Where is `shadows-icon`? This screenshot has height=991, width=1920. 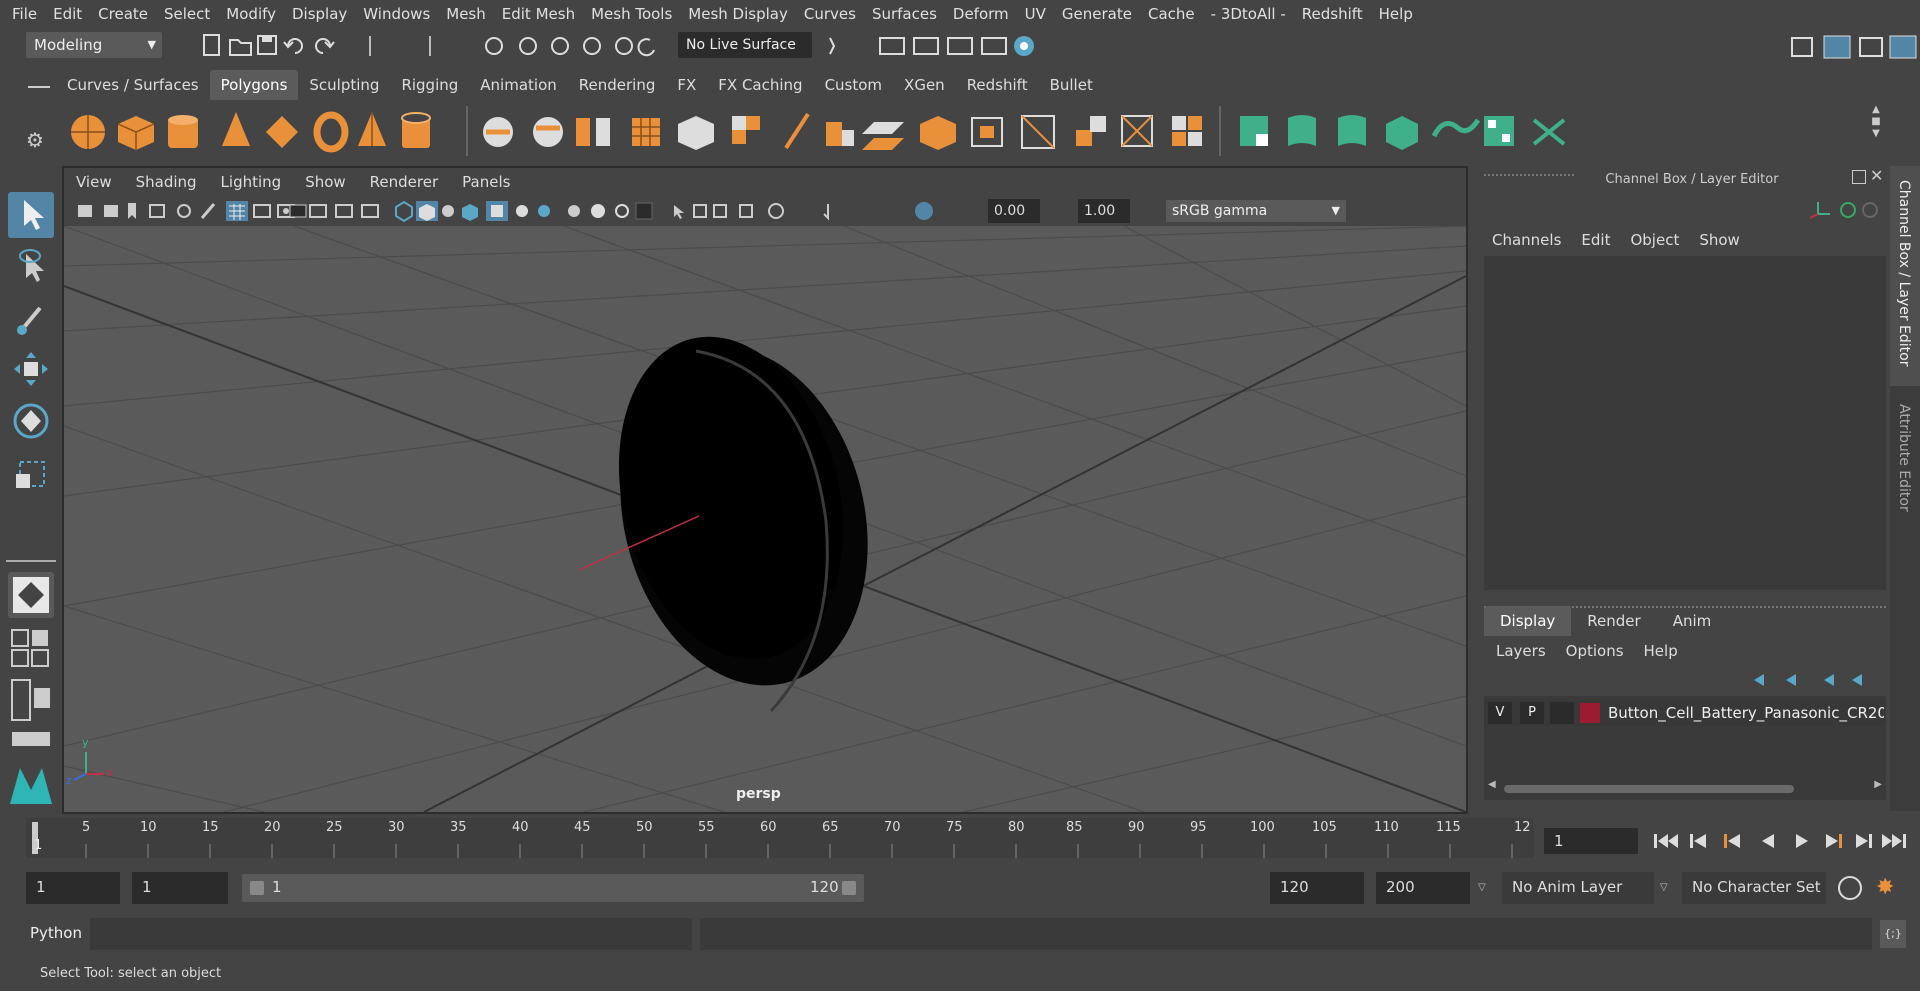 shadows-icon is located at coordinates (522, 211).